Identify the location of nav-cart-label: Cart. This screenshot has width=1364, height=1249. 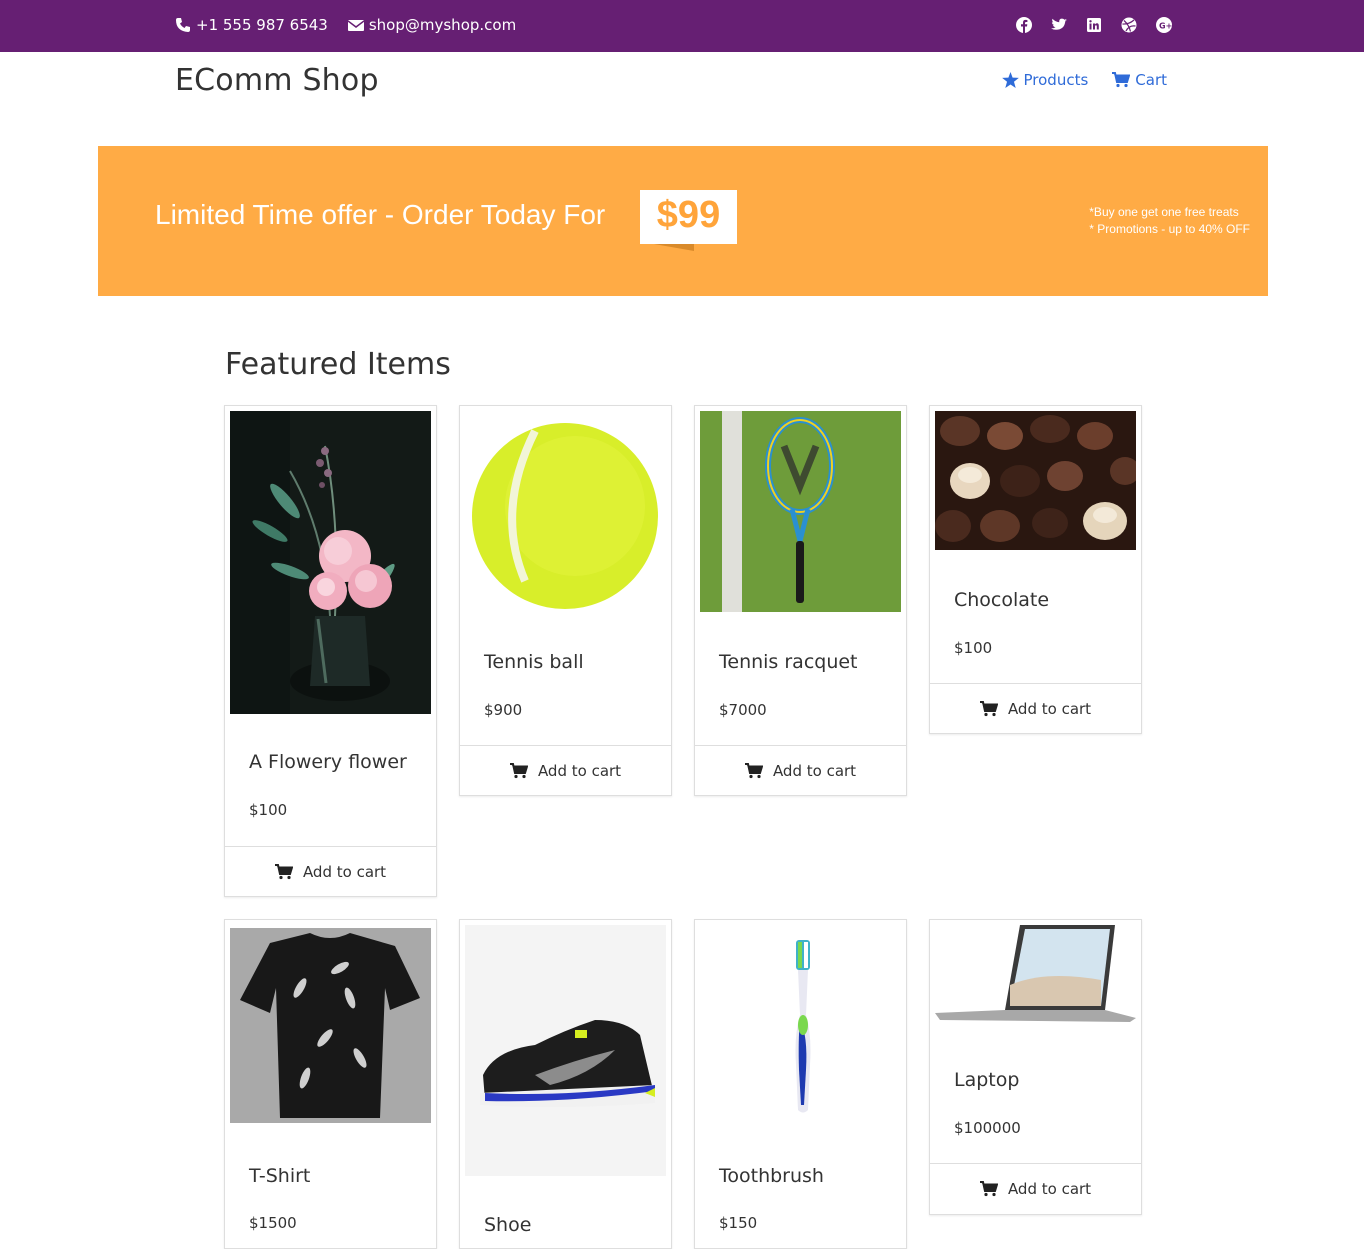
(1151, 80).